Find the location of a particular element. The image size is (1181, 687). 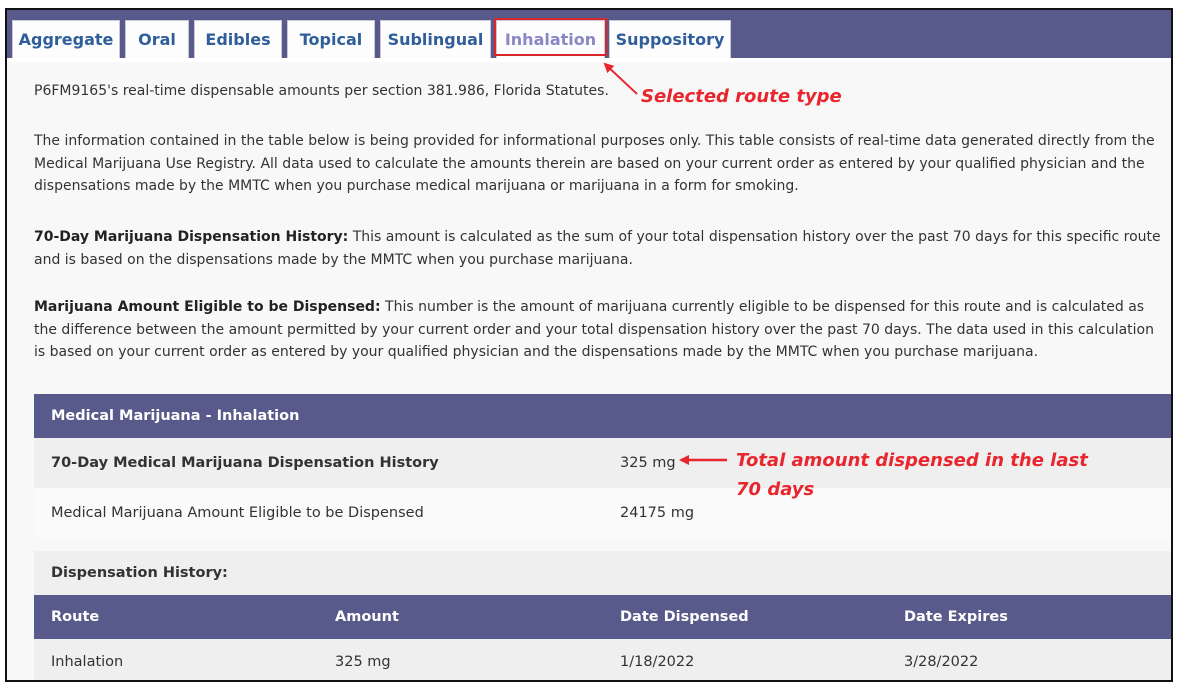

summary-table-title: Medical Marijuana - Inhalation is located at coordinates (175, 416).